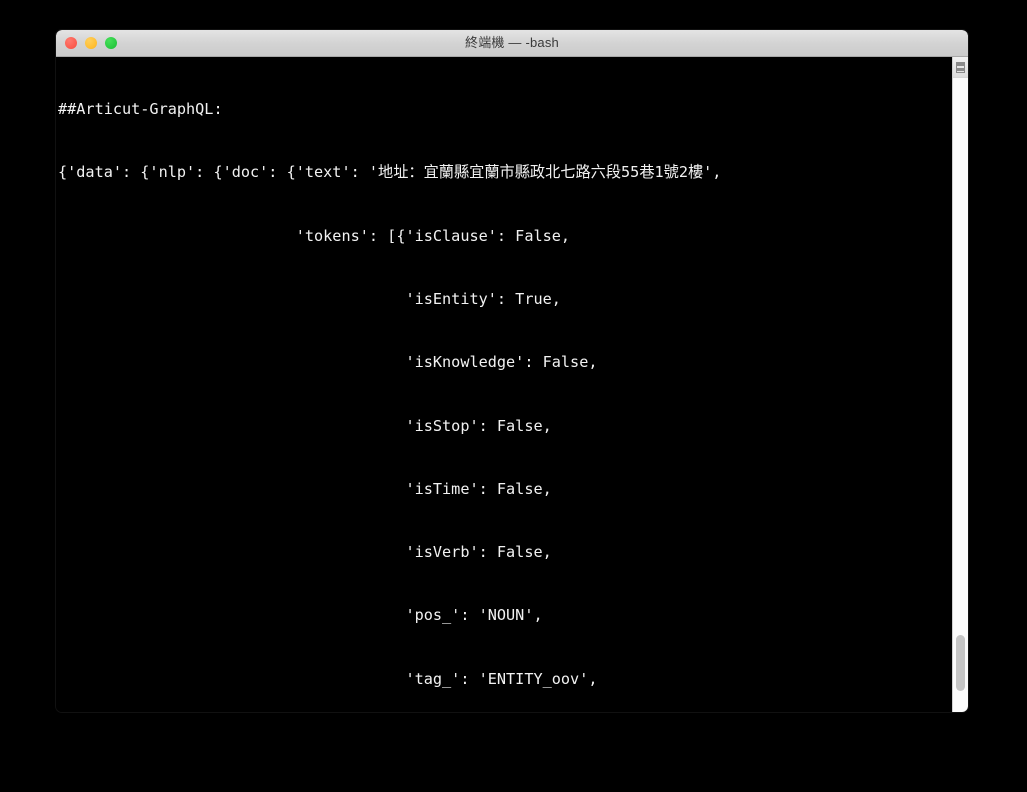  I want to click on scrollbar-up-button, so click(960, 67).